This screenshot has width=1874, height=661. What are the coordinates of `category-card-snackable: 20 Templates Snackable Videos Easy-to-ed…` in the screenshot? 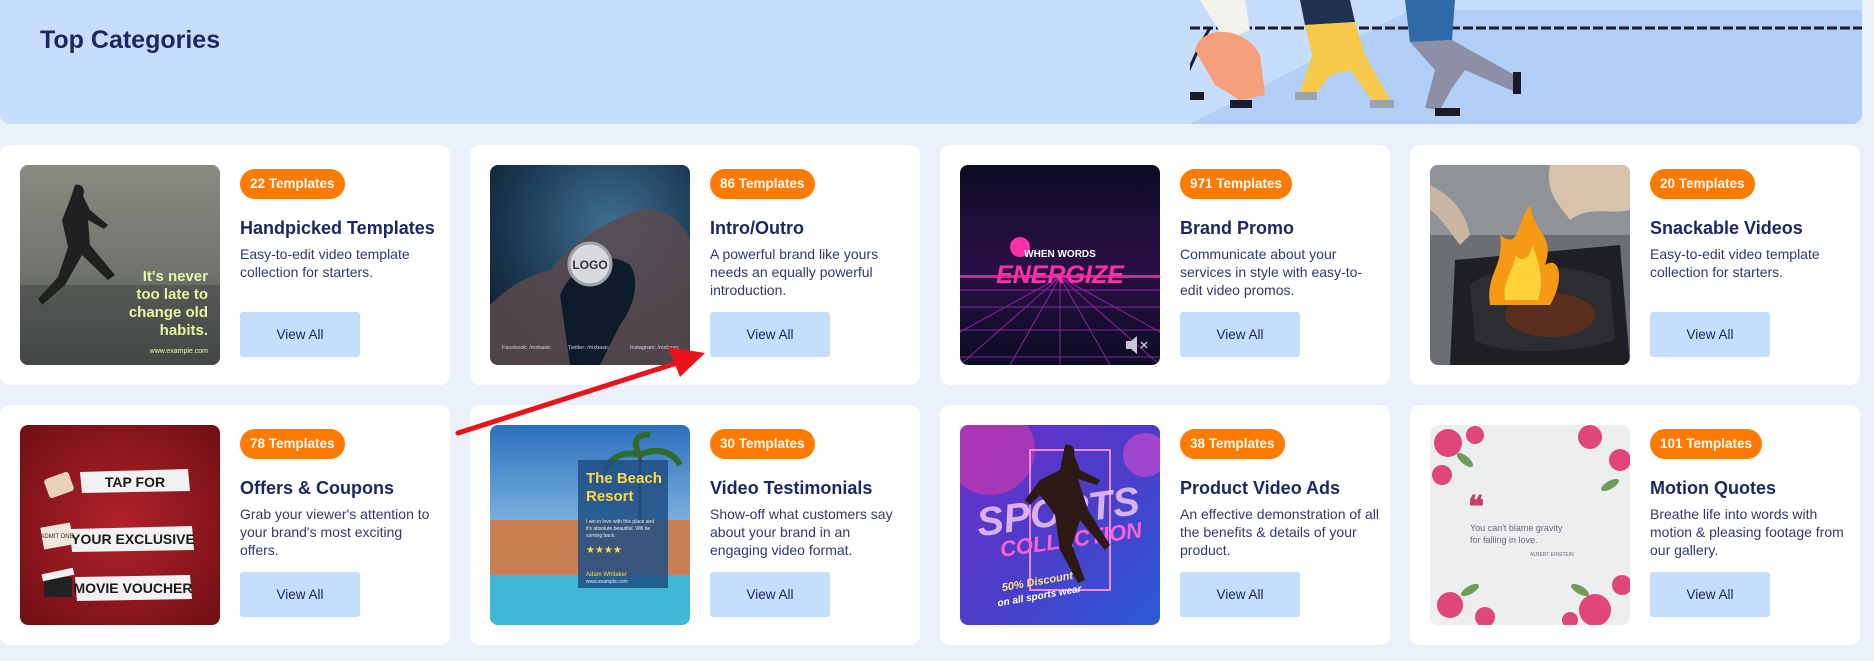 It's located at (1635, 265).